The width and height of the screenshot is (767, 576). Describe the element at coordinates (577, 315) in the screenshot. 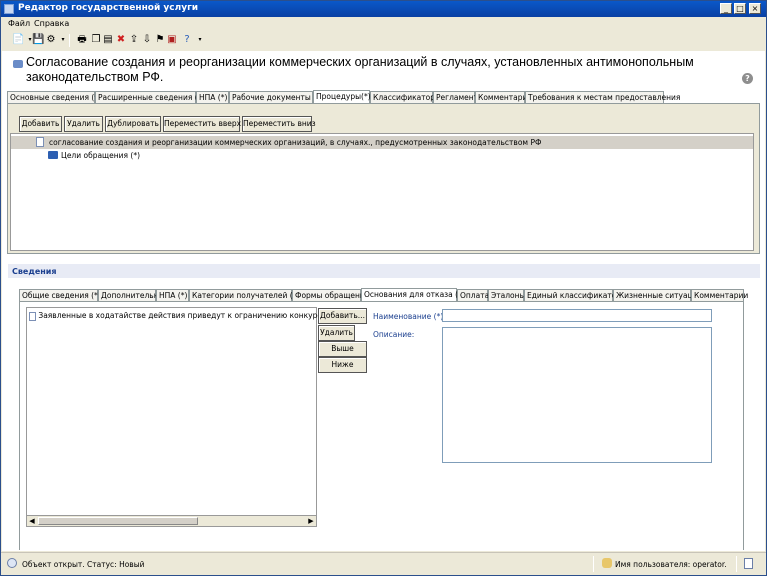

I see `name-field` at that location.